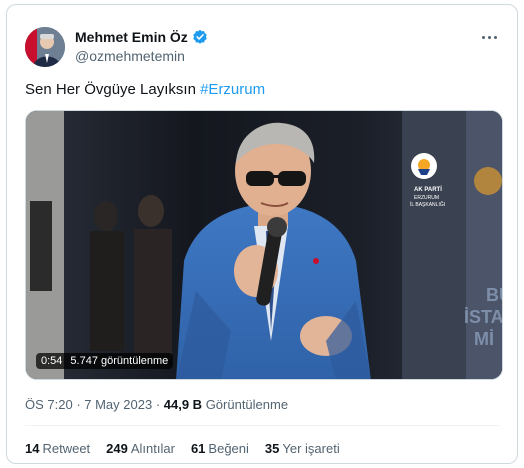  I want to click on views-count: 44,9 B, so click(183, 404).